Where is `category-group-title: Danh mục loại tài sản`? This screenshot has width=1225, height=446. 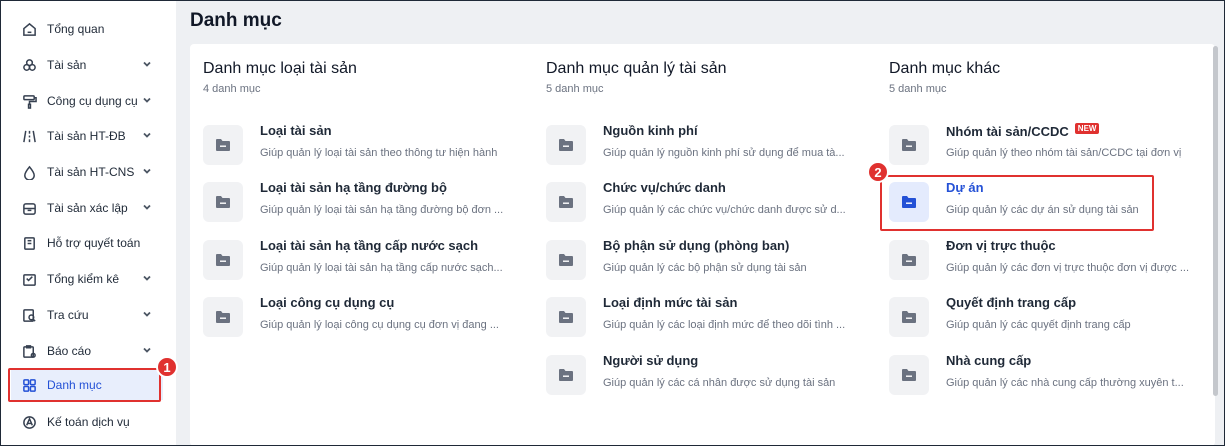
category-group-title: Danh mục loại tài sản is located at coordinates (280, 68).